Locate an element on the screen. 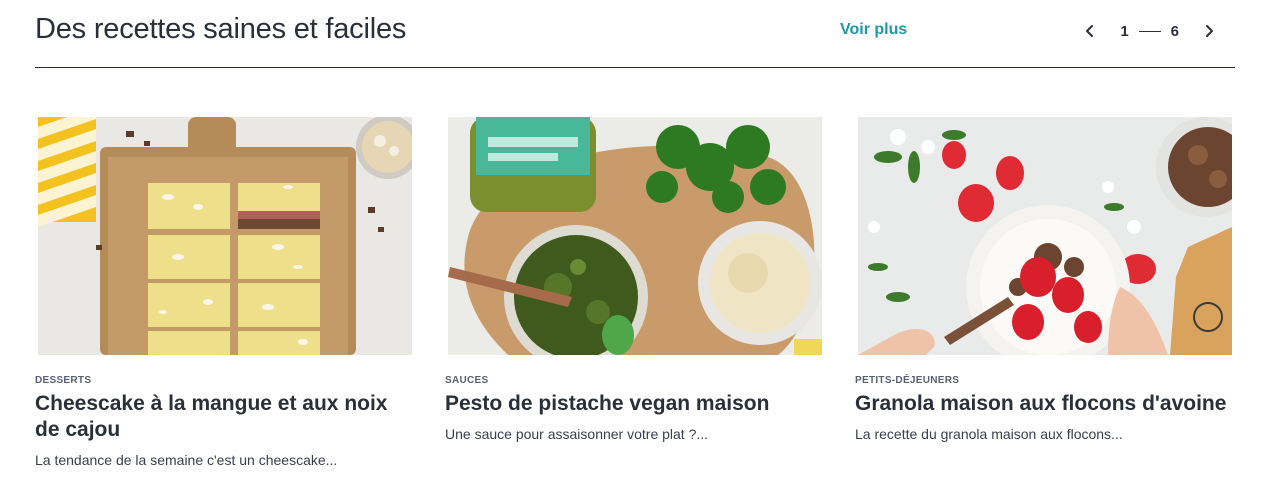 Image resolution: width=1268 pixels, height=503 pixels. pager-current: 1 is located at coordinates (1124, 31).